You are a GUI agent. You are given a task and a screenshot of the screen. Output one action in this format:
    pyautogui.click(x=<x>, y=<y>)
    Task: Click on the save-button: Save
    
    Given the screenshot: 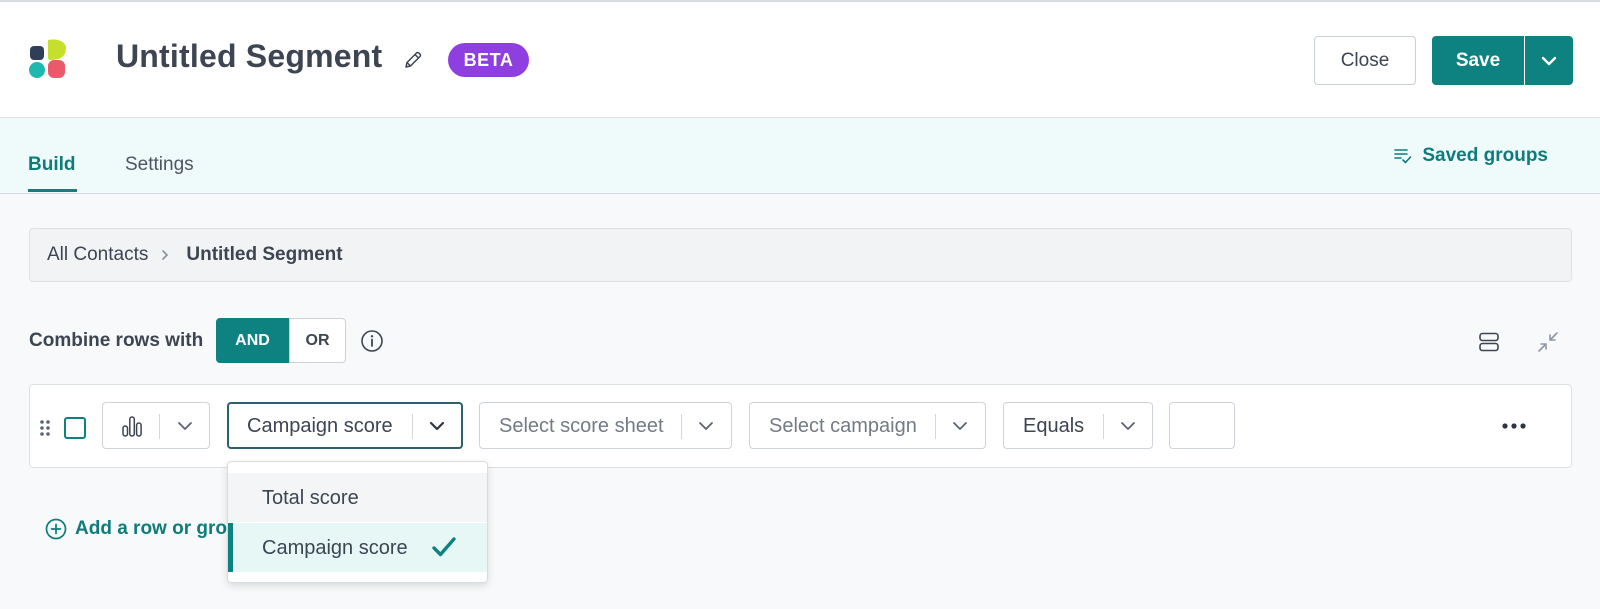 What is the action you would take?
    pyautogui.click(x=1478, y=60)
    